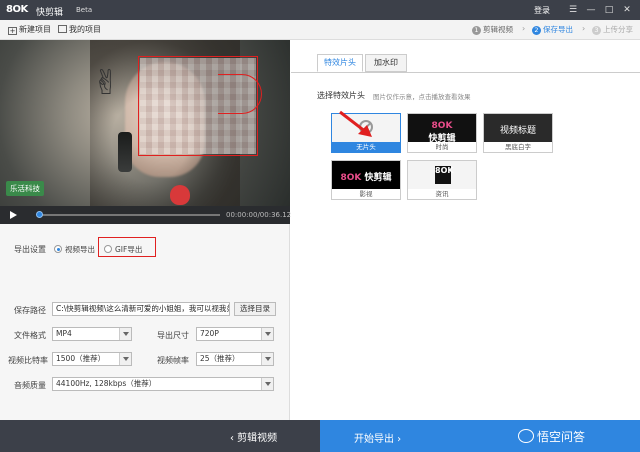 The width and height of the screenshot is (640, 452). Describe the element at coordinates (30, 310) in the screenshot. I see `save-path-label: 保存路径` at that location.